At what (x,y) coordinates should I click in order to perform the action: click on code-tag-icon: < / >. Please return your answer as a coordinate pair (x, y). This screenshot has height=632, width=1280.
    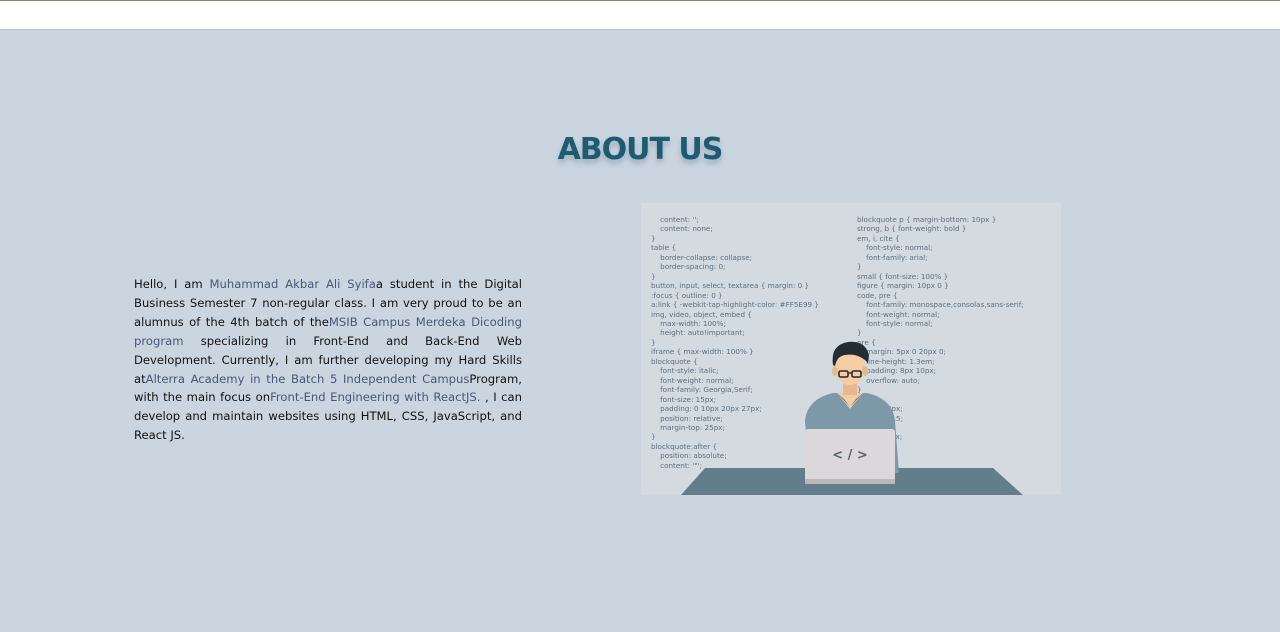
    Looking at the image, I should click on (850, 455).